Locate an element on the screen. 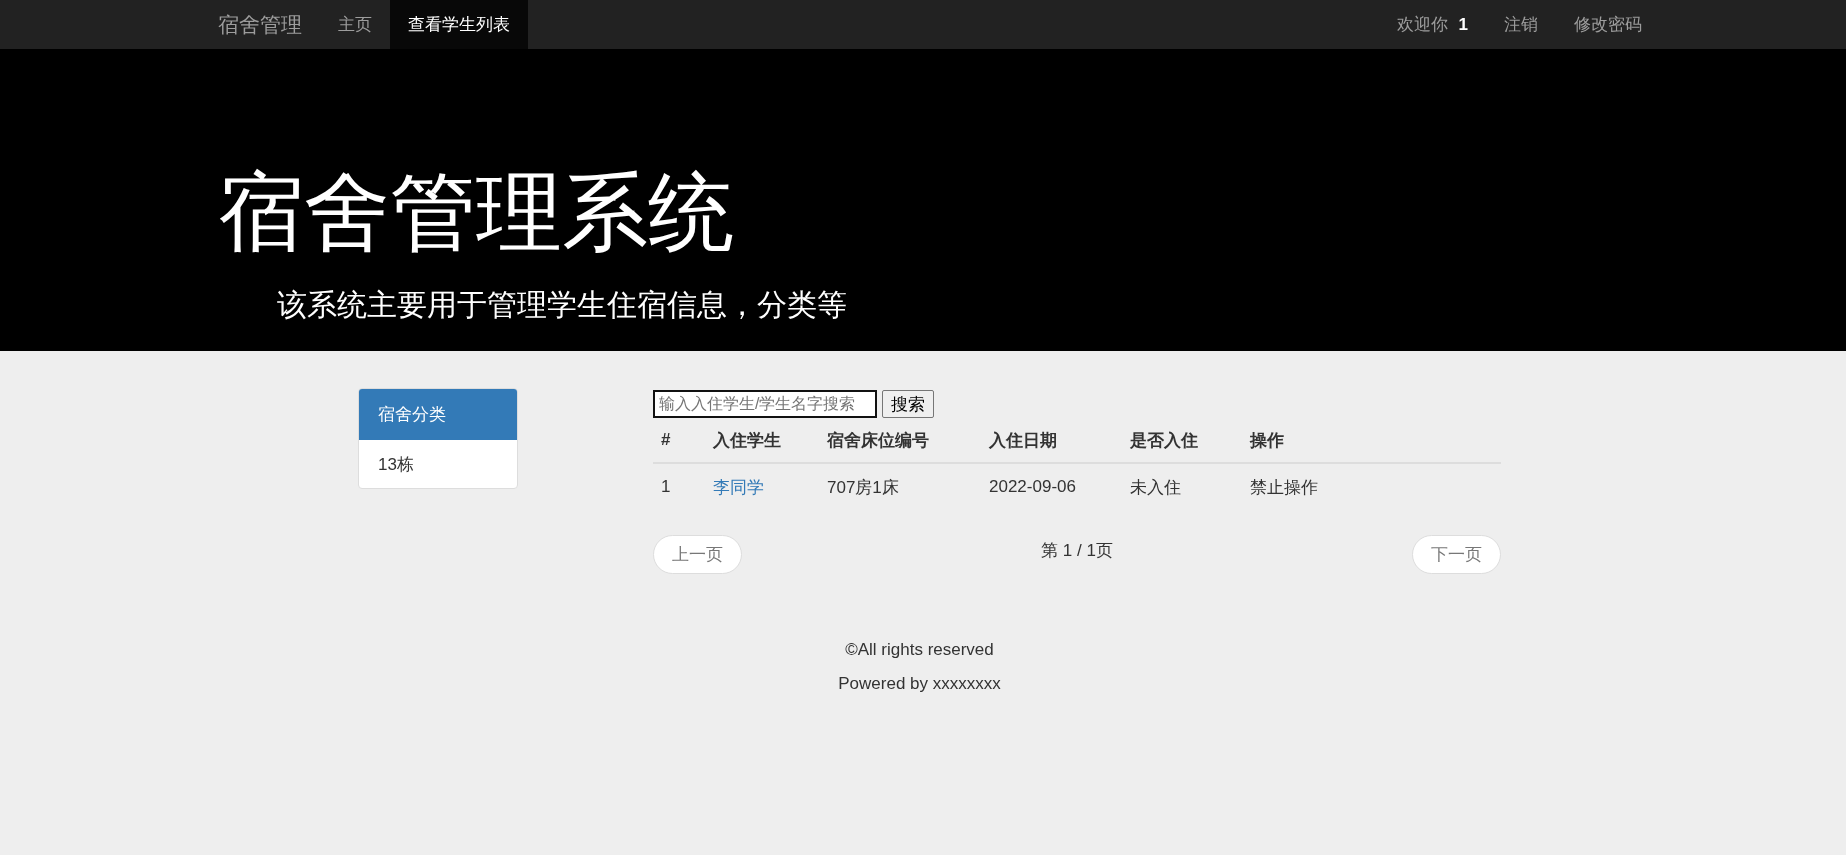 This screenshot has height=855, width=1846. nav-link: 注销 is located at coordinates (1521, 24).